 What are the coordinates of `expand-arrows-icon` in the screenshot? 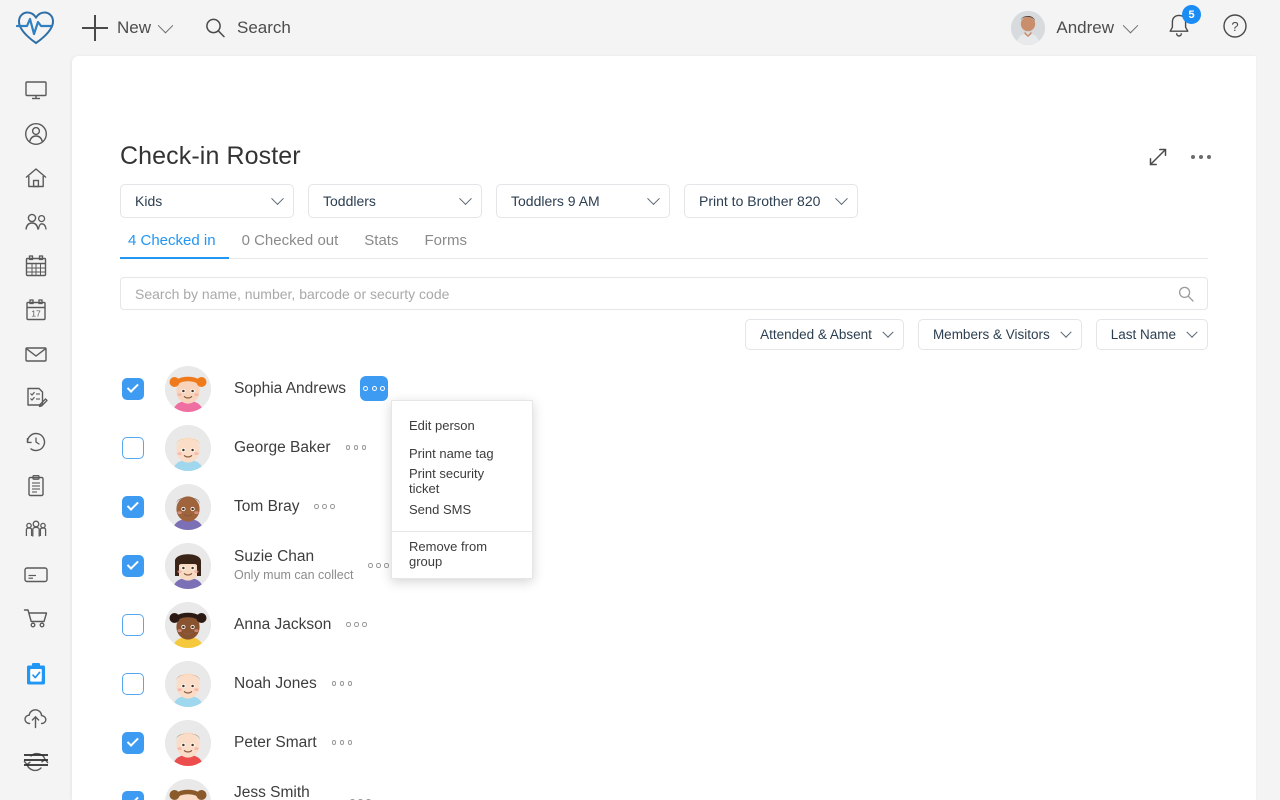 It's located at (1158, 157).